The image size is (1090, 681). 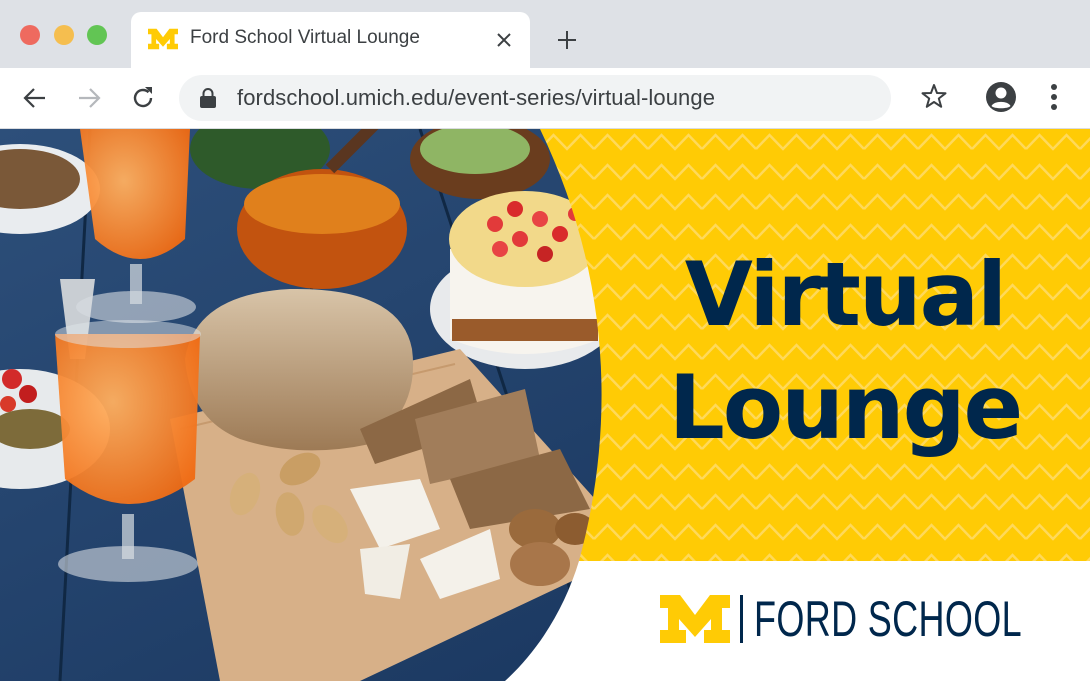 I want to click on block-m-favicon, so click(x=163, y=39).